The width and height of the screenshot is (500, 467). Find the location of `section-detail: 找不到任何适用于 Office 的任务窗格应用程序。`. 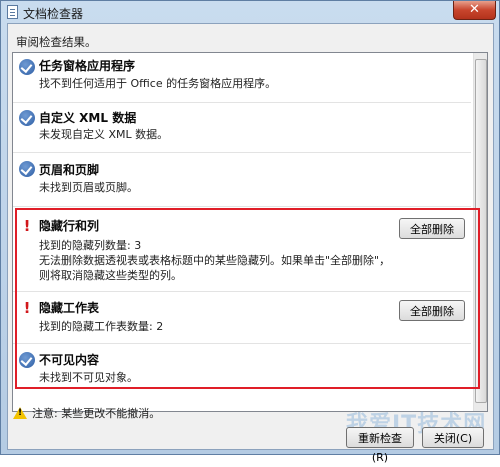

section-detail: 找不到任何适用于 Office 的任务窗格应用程序。 is located at coordinates (158, 83).